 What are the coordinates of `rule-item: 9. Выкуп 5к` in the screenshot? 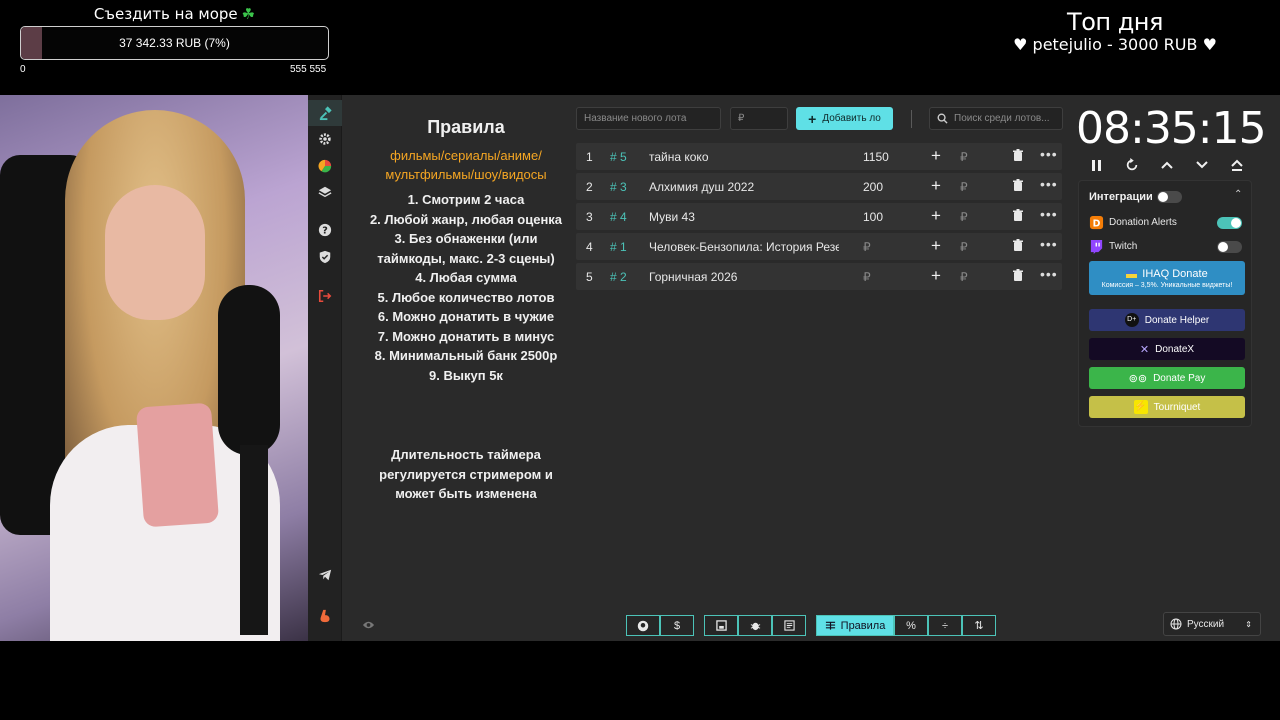 It's located at (466, 375).